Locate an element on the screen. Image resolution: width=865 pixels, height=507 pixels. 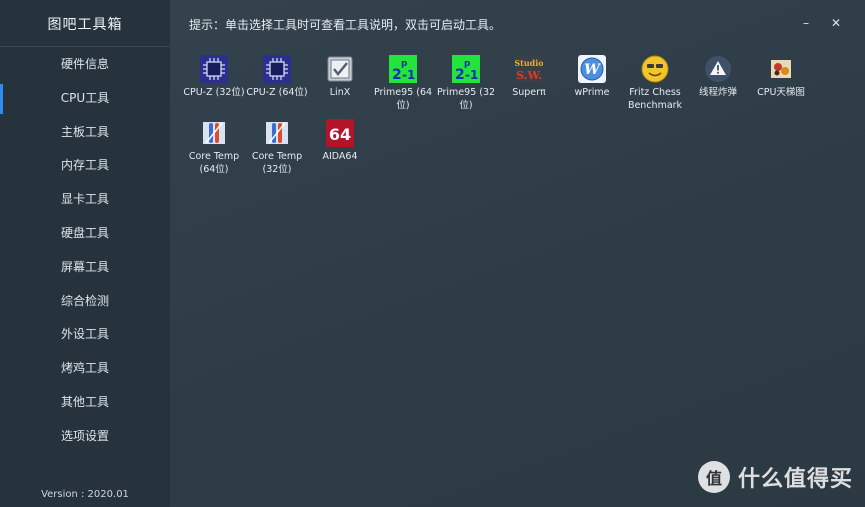
warning-icon is located at coordinates (718, 69).